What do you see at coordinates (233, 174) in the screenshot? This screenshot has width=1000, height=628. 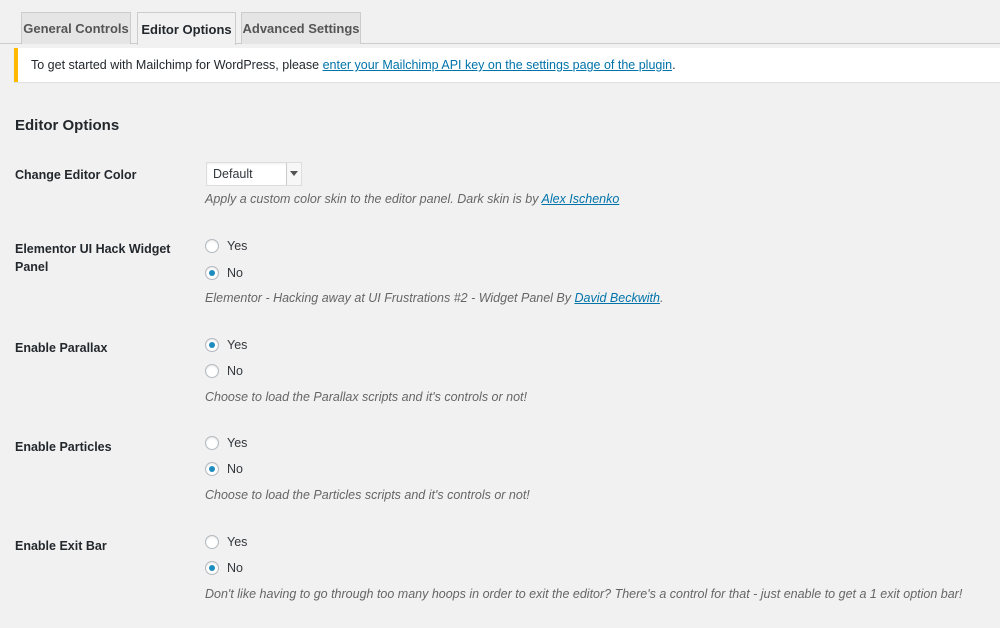 I see `editor-color-selected-value: Default` at bounding box center [233, 174].